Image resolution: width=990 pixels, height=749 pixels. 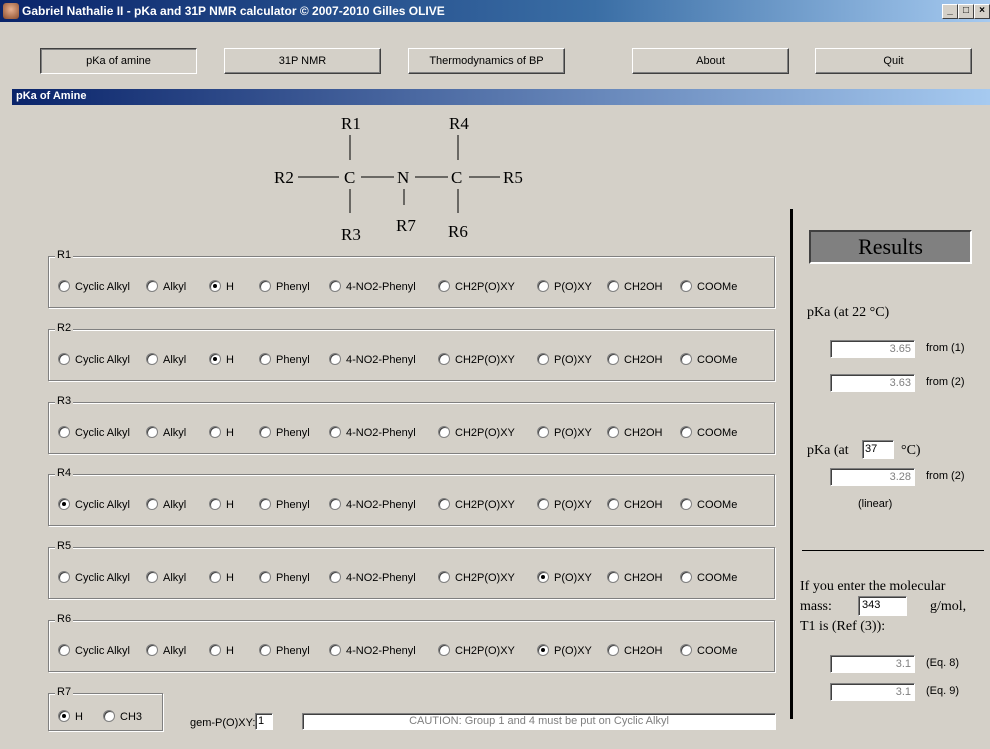 What do you see at coordinates (302, 61) in the screenshot?
I see `tab-31p-nmr: 31P NMR` at bounding box center [302, 61].